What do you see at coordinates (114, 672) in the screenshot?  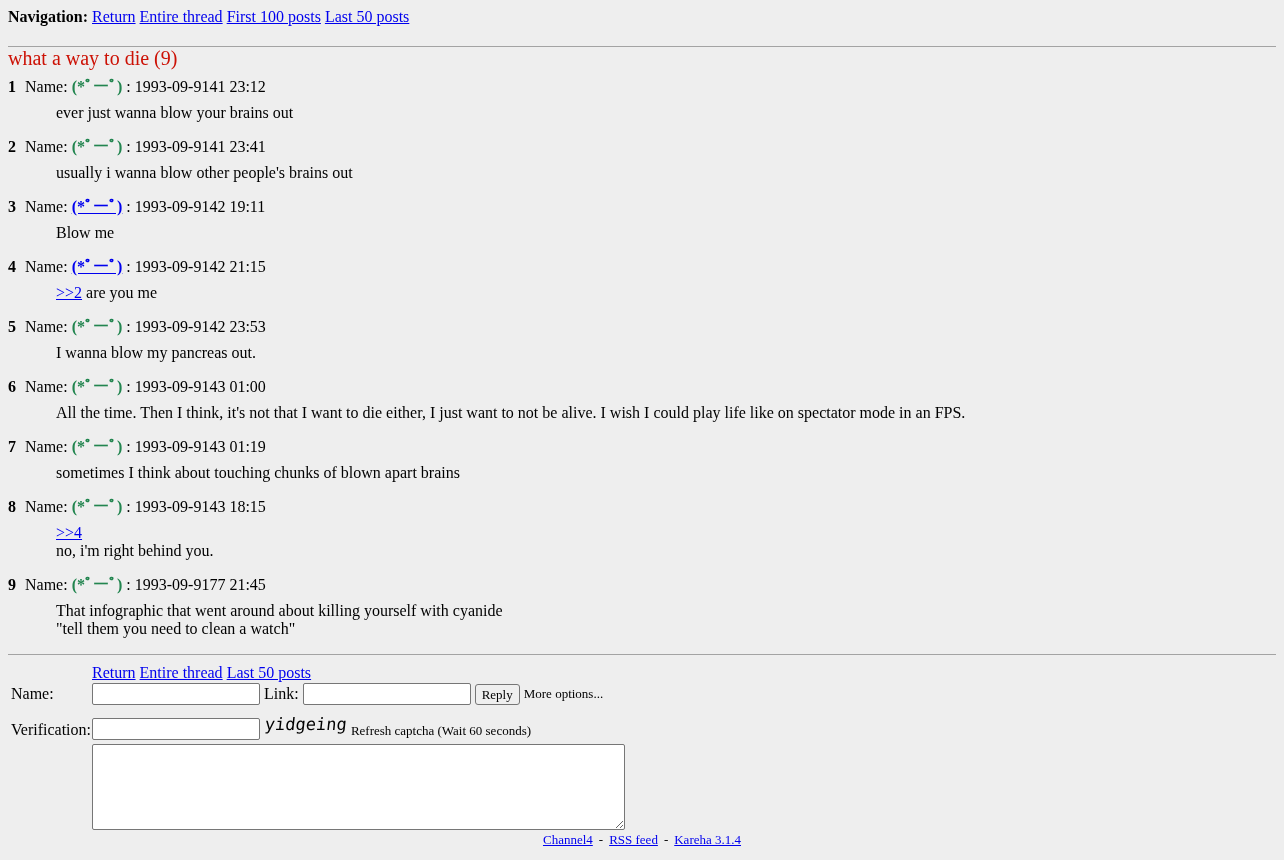 I see `form-nav-link: Return` at bounding box center [114, 672].